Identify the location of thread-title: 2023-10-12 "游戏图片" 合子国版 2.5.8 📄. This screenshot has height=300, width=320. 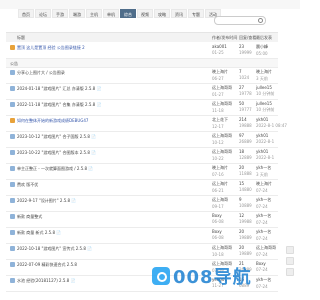
(107, 137).